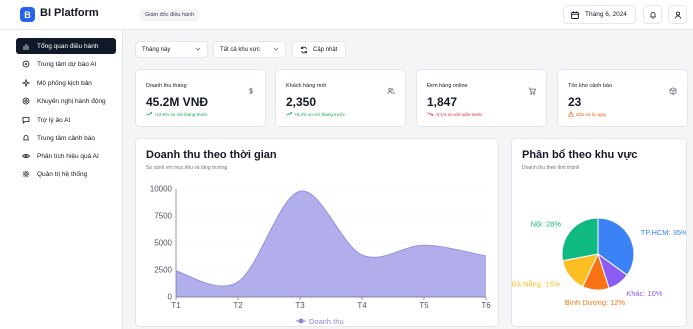 The image size is (693, 329). What do you see at coordinates (304, 49) in the screenshot?
I see `refresh-icon` at bounding box center [304, 49].